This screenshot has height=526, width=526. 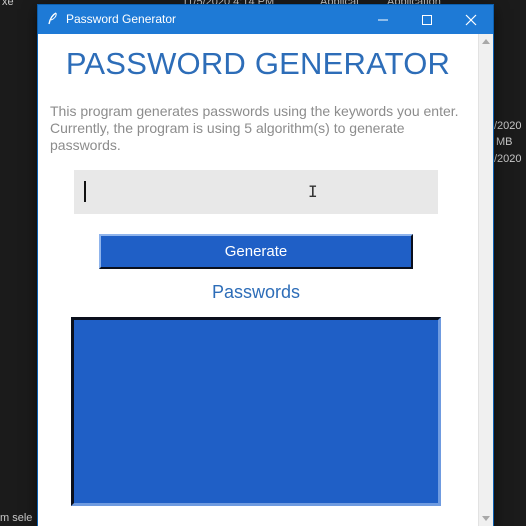 I want to click on bg-text-date-3: /2020, so click(x=508, y=159).